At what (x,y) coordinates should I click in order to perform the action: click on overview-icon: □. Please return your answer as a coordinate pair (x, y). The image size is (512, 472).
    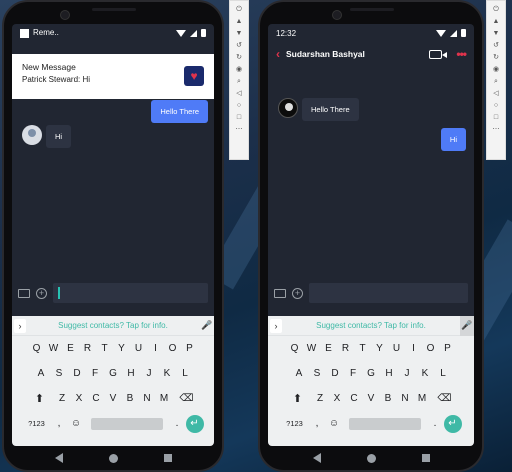
    Looking at the image, I should click on (239, 117).